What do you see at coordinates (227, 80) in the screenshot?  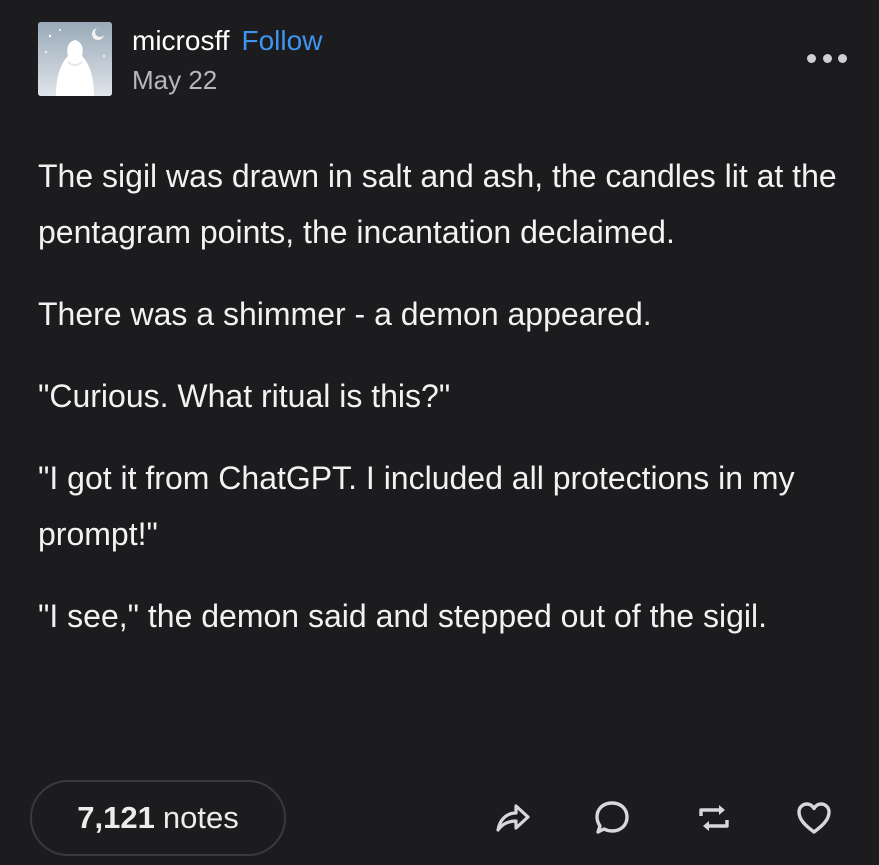 I see `post-date: May 22` at bounding box center [227, 80].